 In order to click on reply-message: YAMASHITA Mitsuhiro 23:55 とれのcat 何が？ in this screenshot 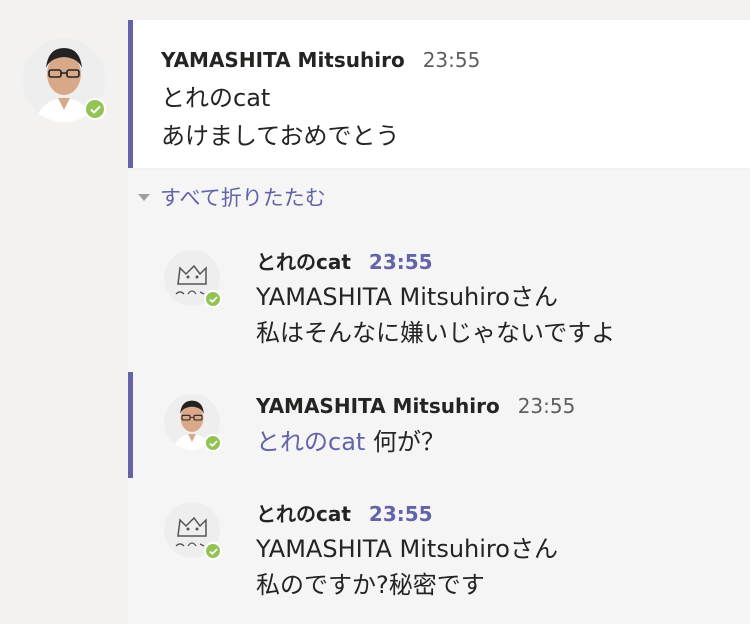, I will do `click(439, 425)`.